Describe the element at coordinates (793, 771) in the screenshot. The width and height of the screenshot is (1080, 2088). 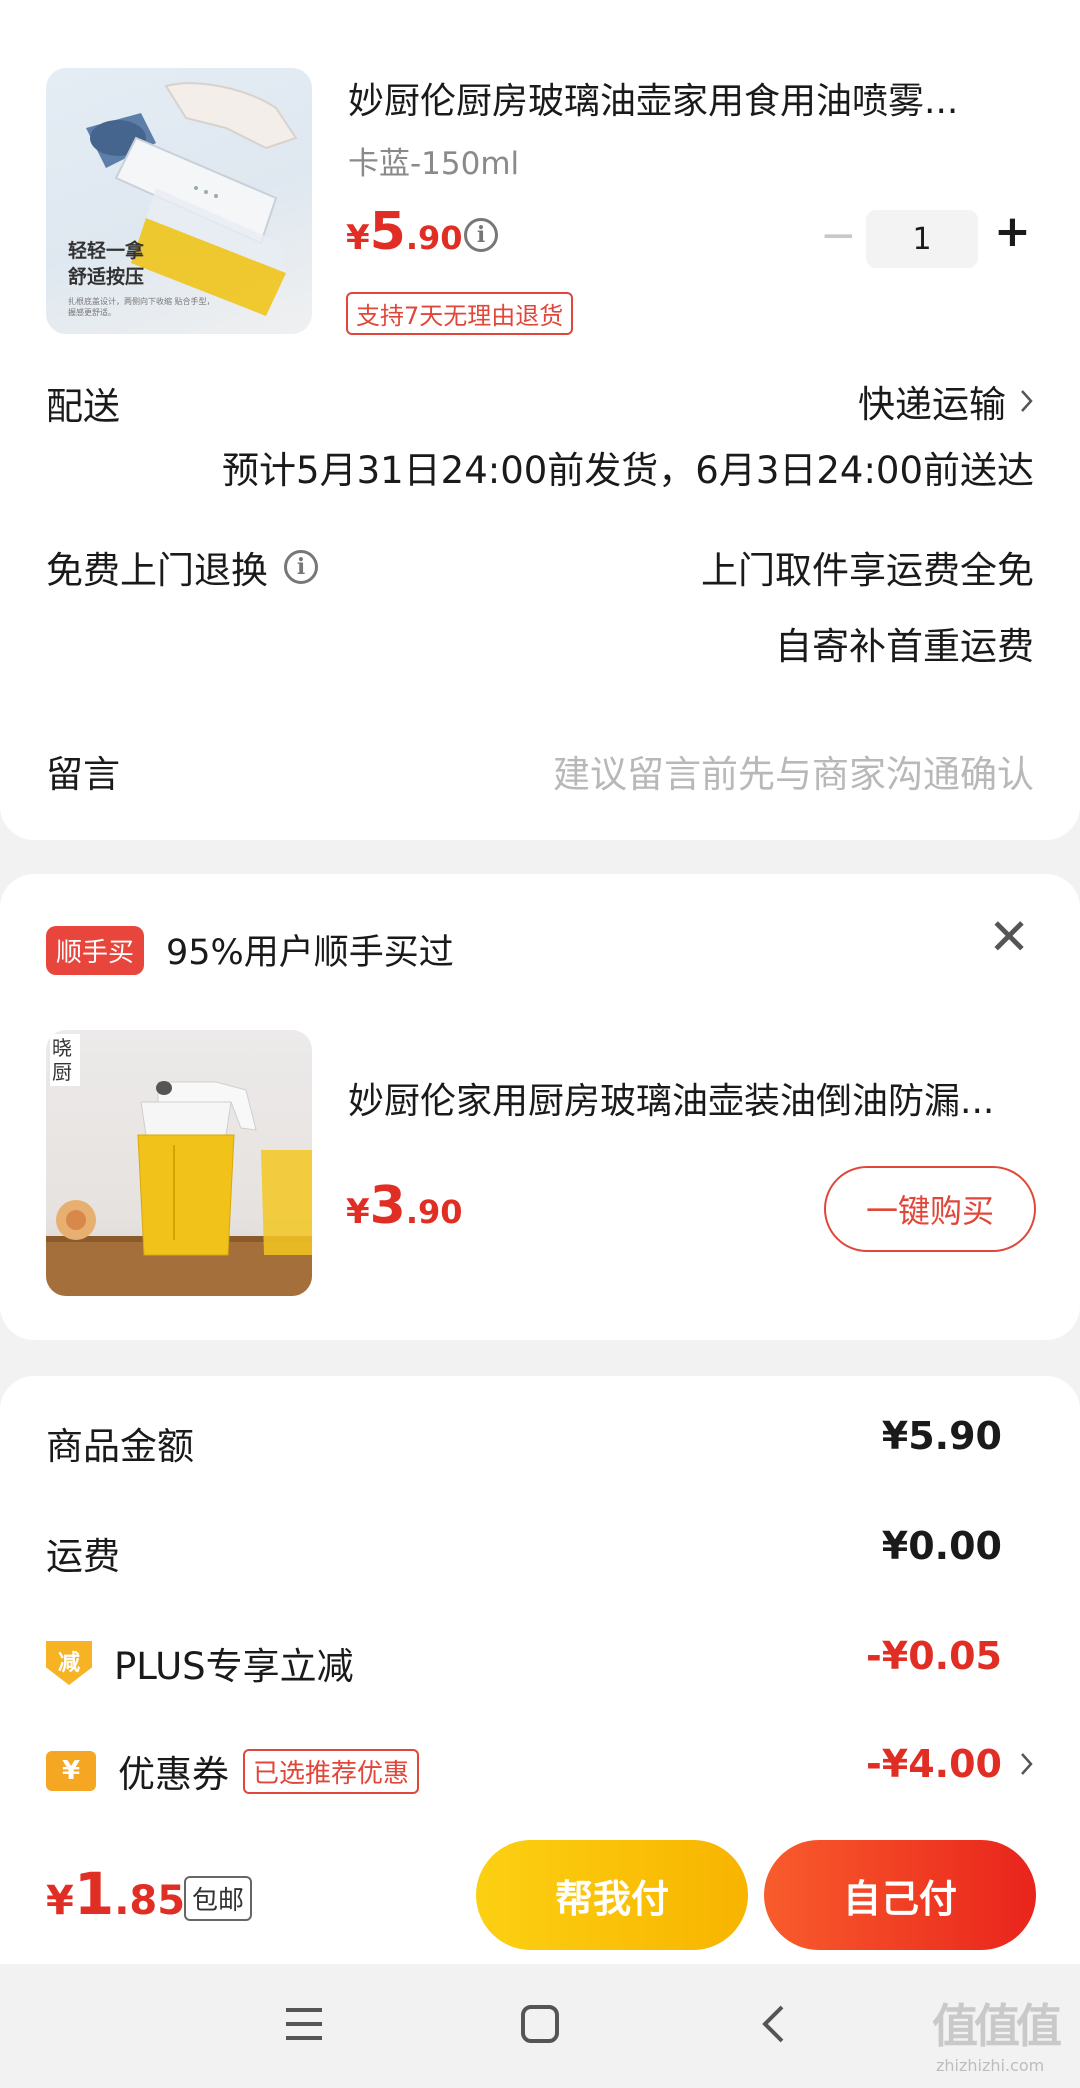
I see `message-input: 建议留言前先与商家沟通确认` at that location.